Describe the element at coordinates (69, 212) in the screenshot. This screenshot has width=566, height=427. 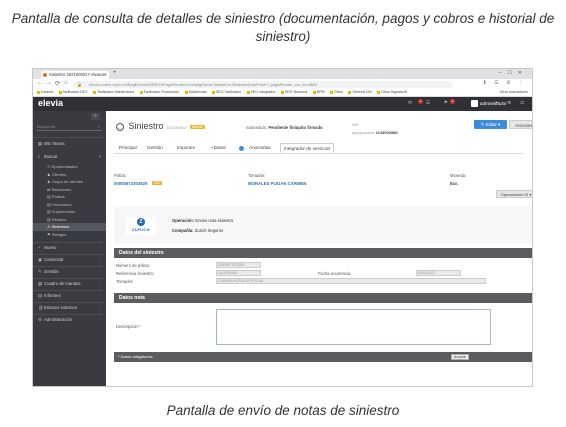
I see `sidebar-sub-suplementos: ▤ Suplementos` at that location.